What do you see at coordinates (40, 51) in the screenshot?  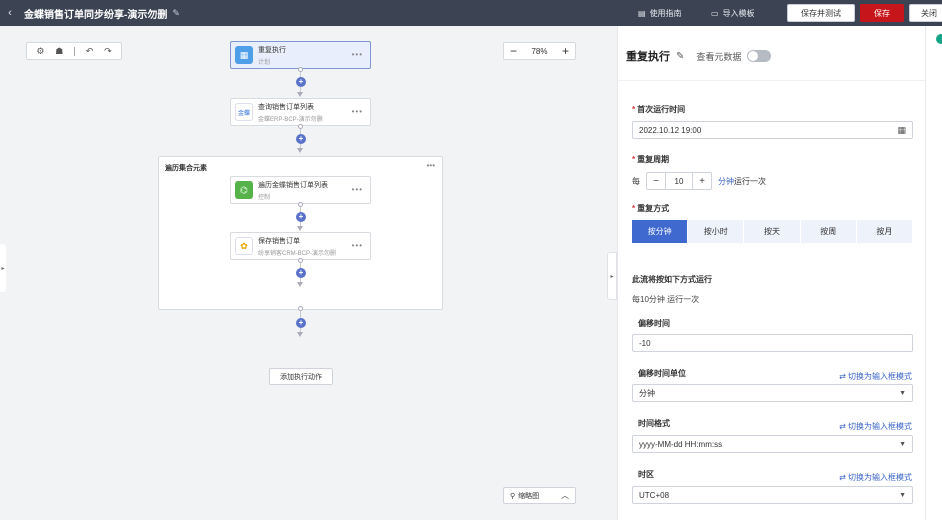 I see `robot-icon: ⚙` at bounding box center [40, 51].